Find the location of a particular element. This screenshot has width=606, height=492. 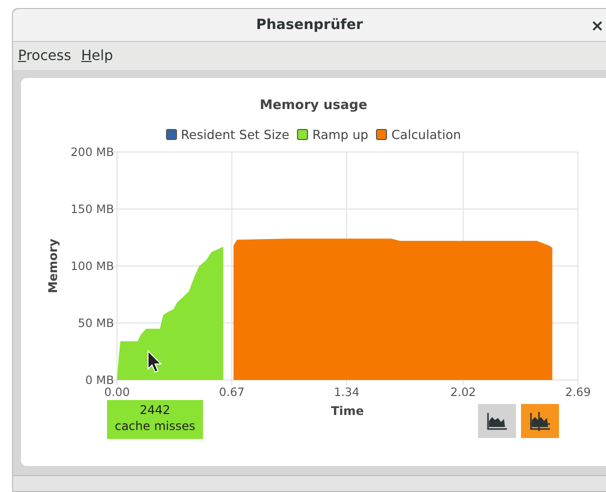

y-tick-label: 50 MB is located at coordinates (96, 323).